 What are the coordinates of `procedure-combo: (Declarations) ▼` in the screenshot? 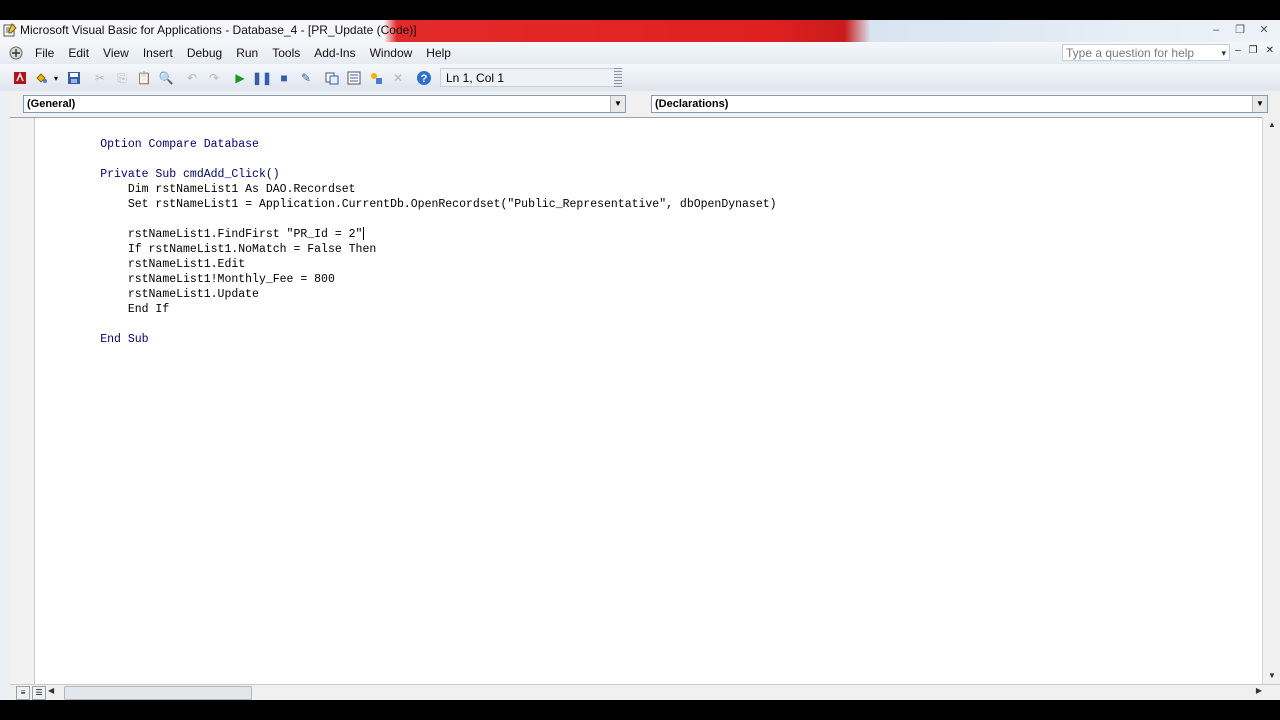 It's located at (959, 104).